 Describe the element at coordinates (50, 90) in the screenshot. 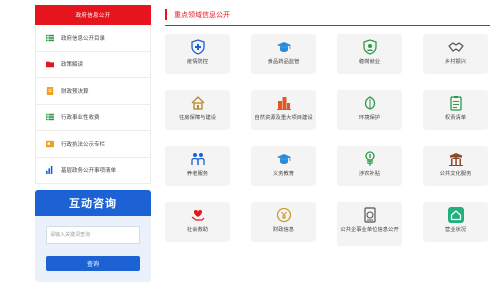

I see `document-icon` at that location.